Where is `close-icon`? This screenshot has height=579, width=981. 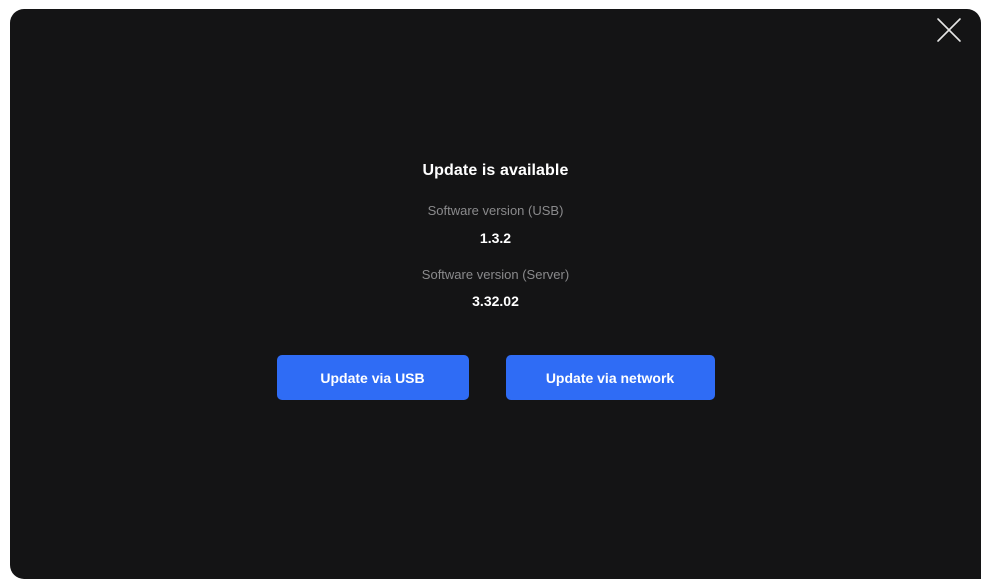
close-icon is located at coordinates (949, 30).